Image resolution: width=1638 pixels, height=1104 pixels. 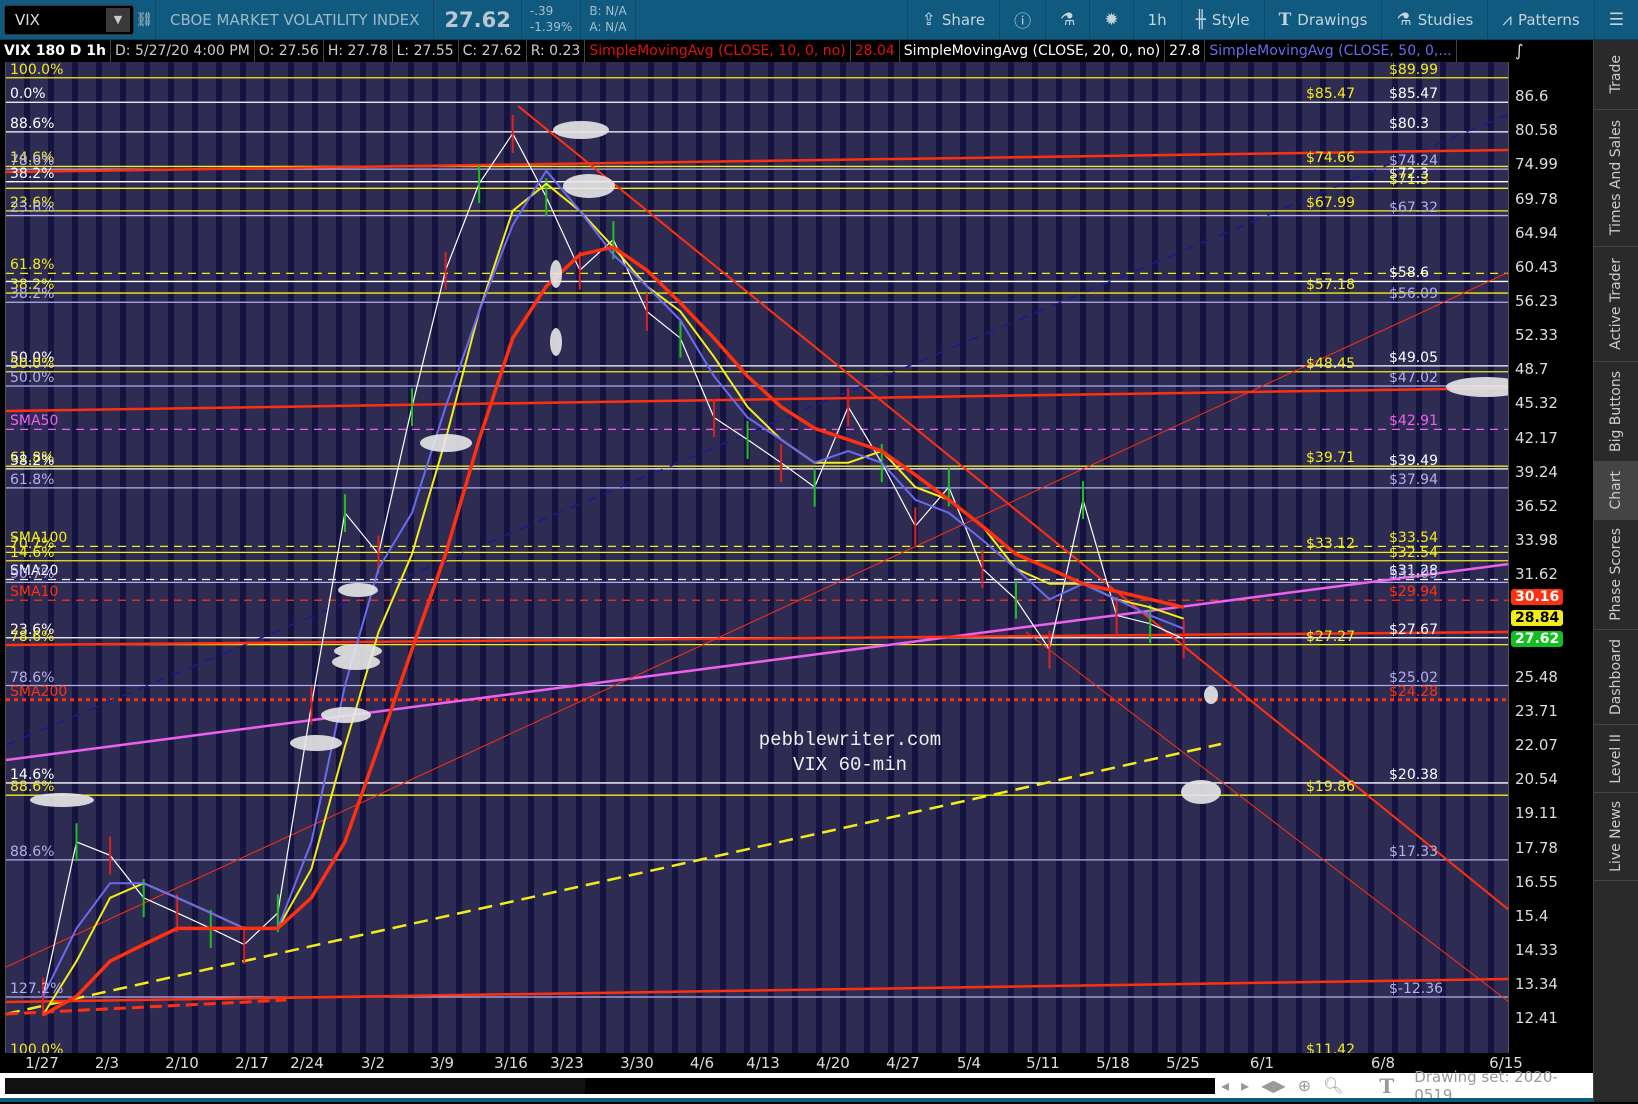 I want to click on watermark: pebblewriter.com VIX 60-min, so click(x=850, y=753).